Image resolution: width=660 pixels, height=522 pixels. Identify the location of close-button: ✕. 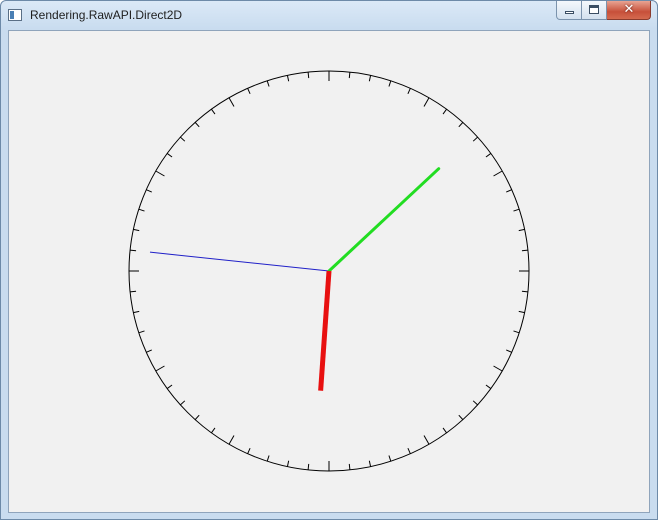
(629, 10).